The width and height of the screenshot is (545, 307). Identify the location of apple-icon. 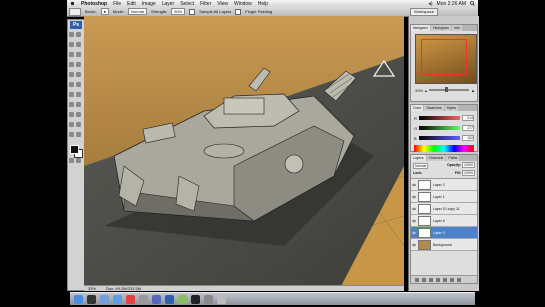
(72, 3).